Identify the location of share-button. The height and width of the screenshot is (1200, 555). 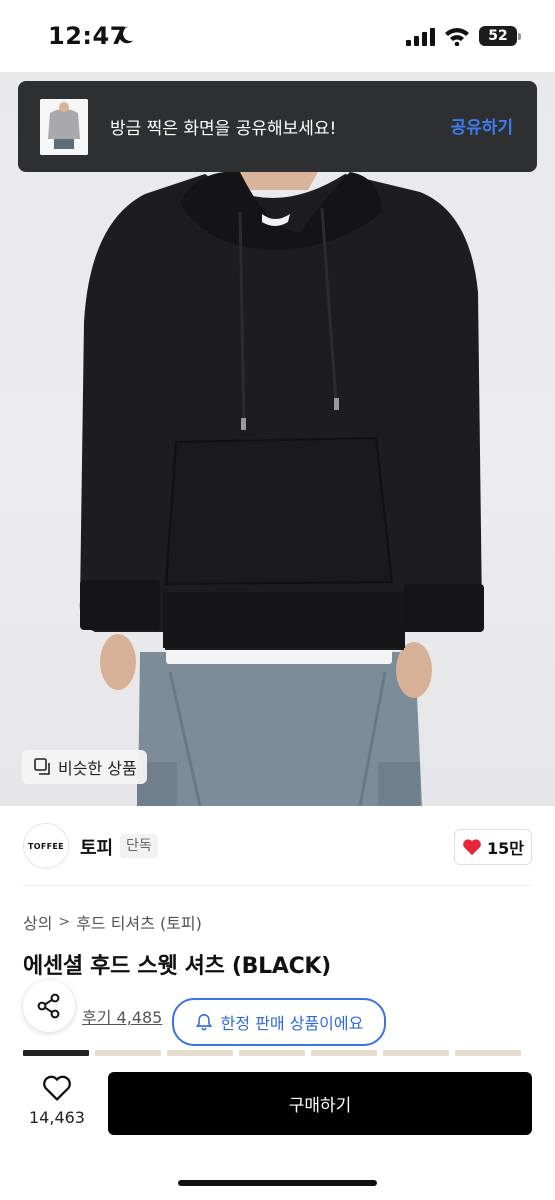
(49, 1006).